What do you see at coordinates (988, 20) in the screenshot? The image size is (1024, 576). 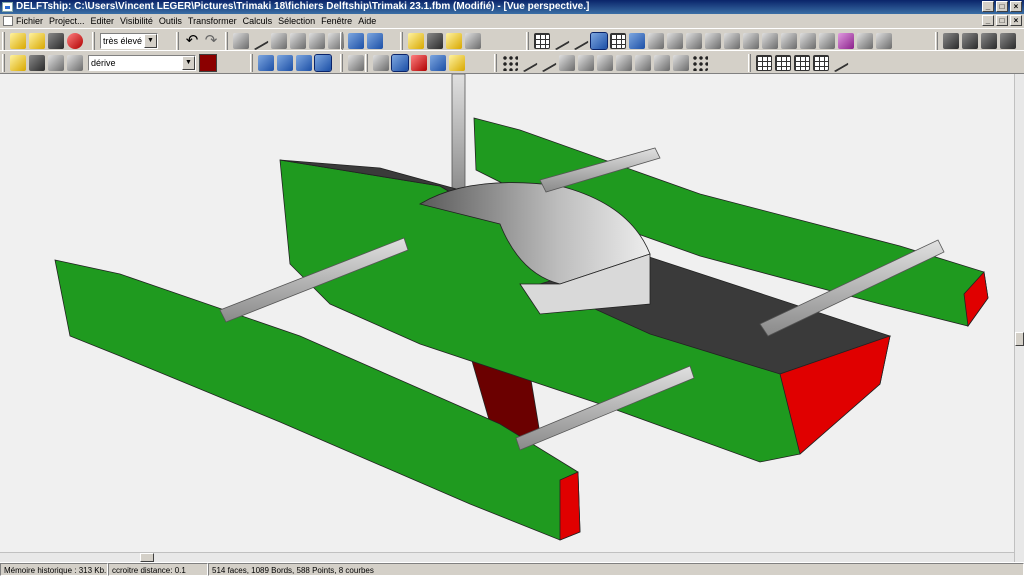 I see `child-minimize-button: _` at bounding box center [988, 20].